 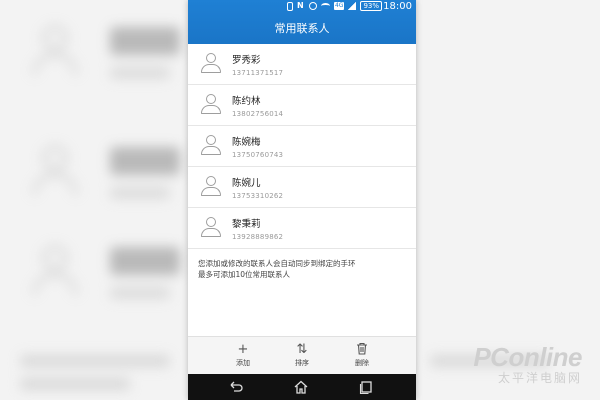 What do you see at coordinates (243, 349) in the screenshot?
I see `plus-icon: +` at bounding box center [243, 349].